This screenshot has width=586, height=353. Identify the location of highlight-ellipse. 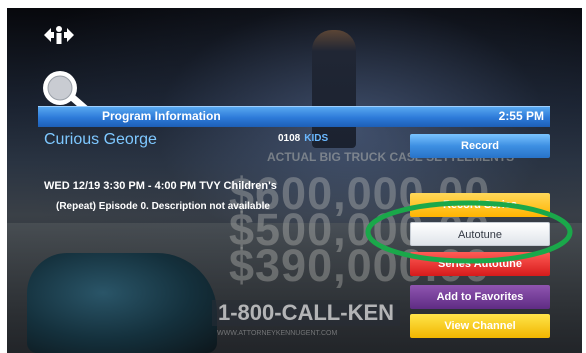
(469, 232).